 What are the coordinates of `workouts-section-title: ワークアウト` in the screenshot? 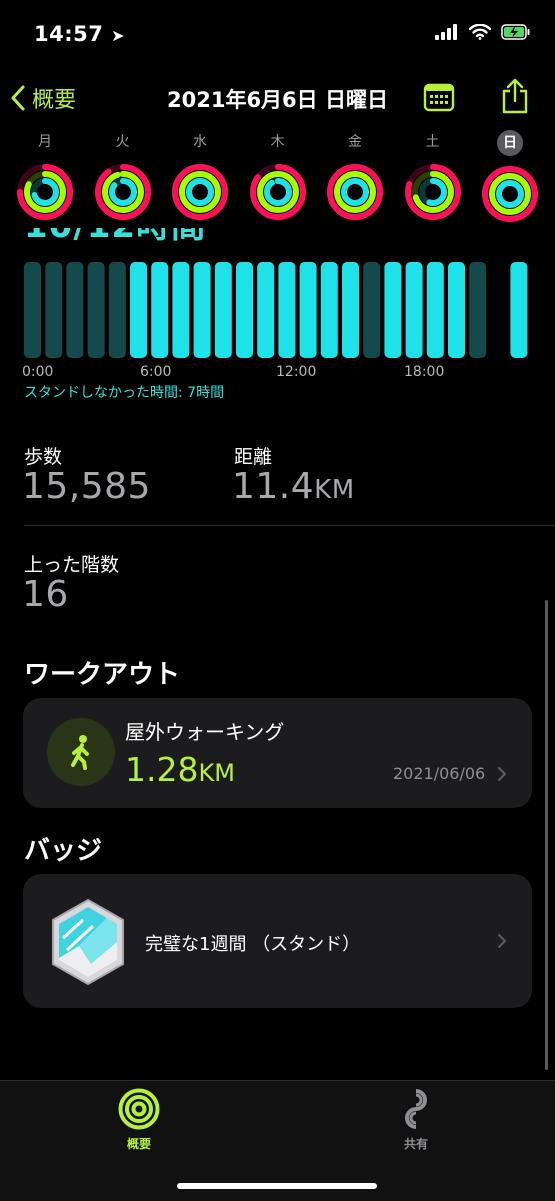 It's located at (102, 675).